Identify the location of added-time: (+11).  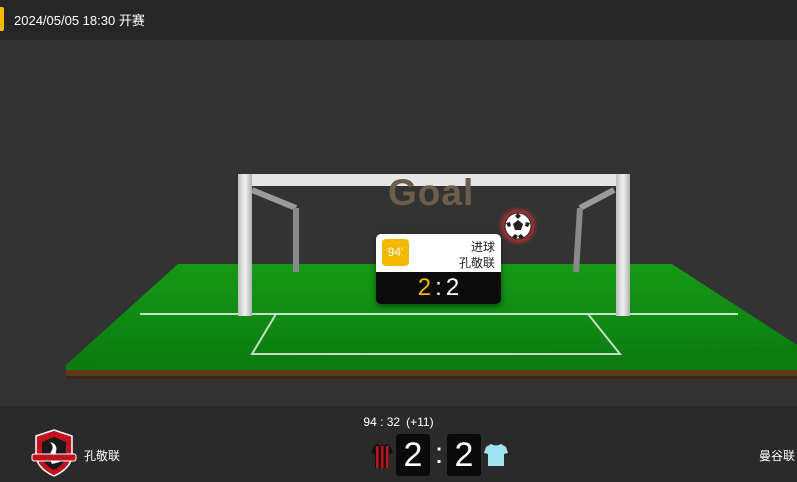
(420, 422).